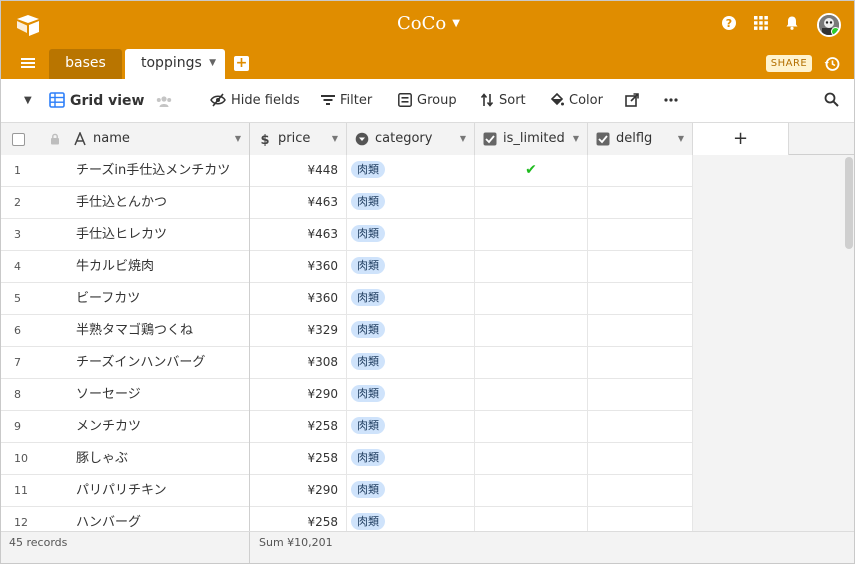 This screenshot has width=855, height=564. I want to click on name-cell: パリパリチキン, so click(157, 491).